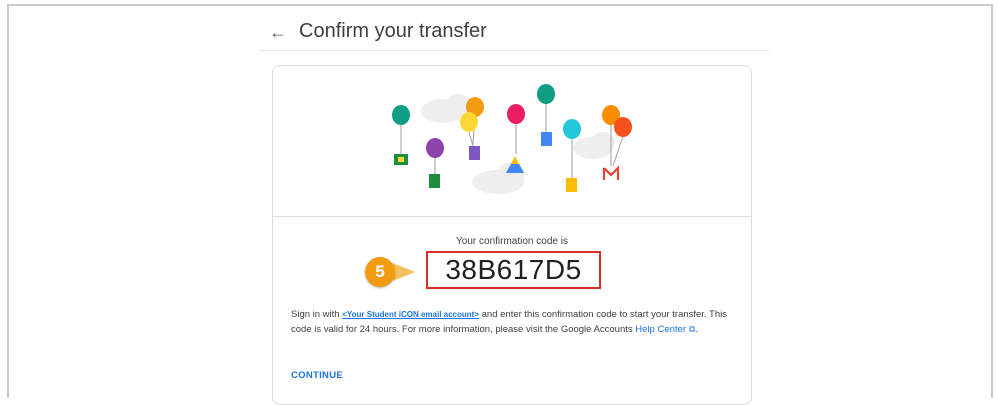 This screenshot has width=998, height=405. I want to click on docs-icon, so click(546, 139).